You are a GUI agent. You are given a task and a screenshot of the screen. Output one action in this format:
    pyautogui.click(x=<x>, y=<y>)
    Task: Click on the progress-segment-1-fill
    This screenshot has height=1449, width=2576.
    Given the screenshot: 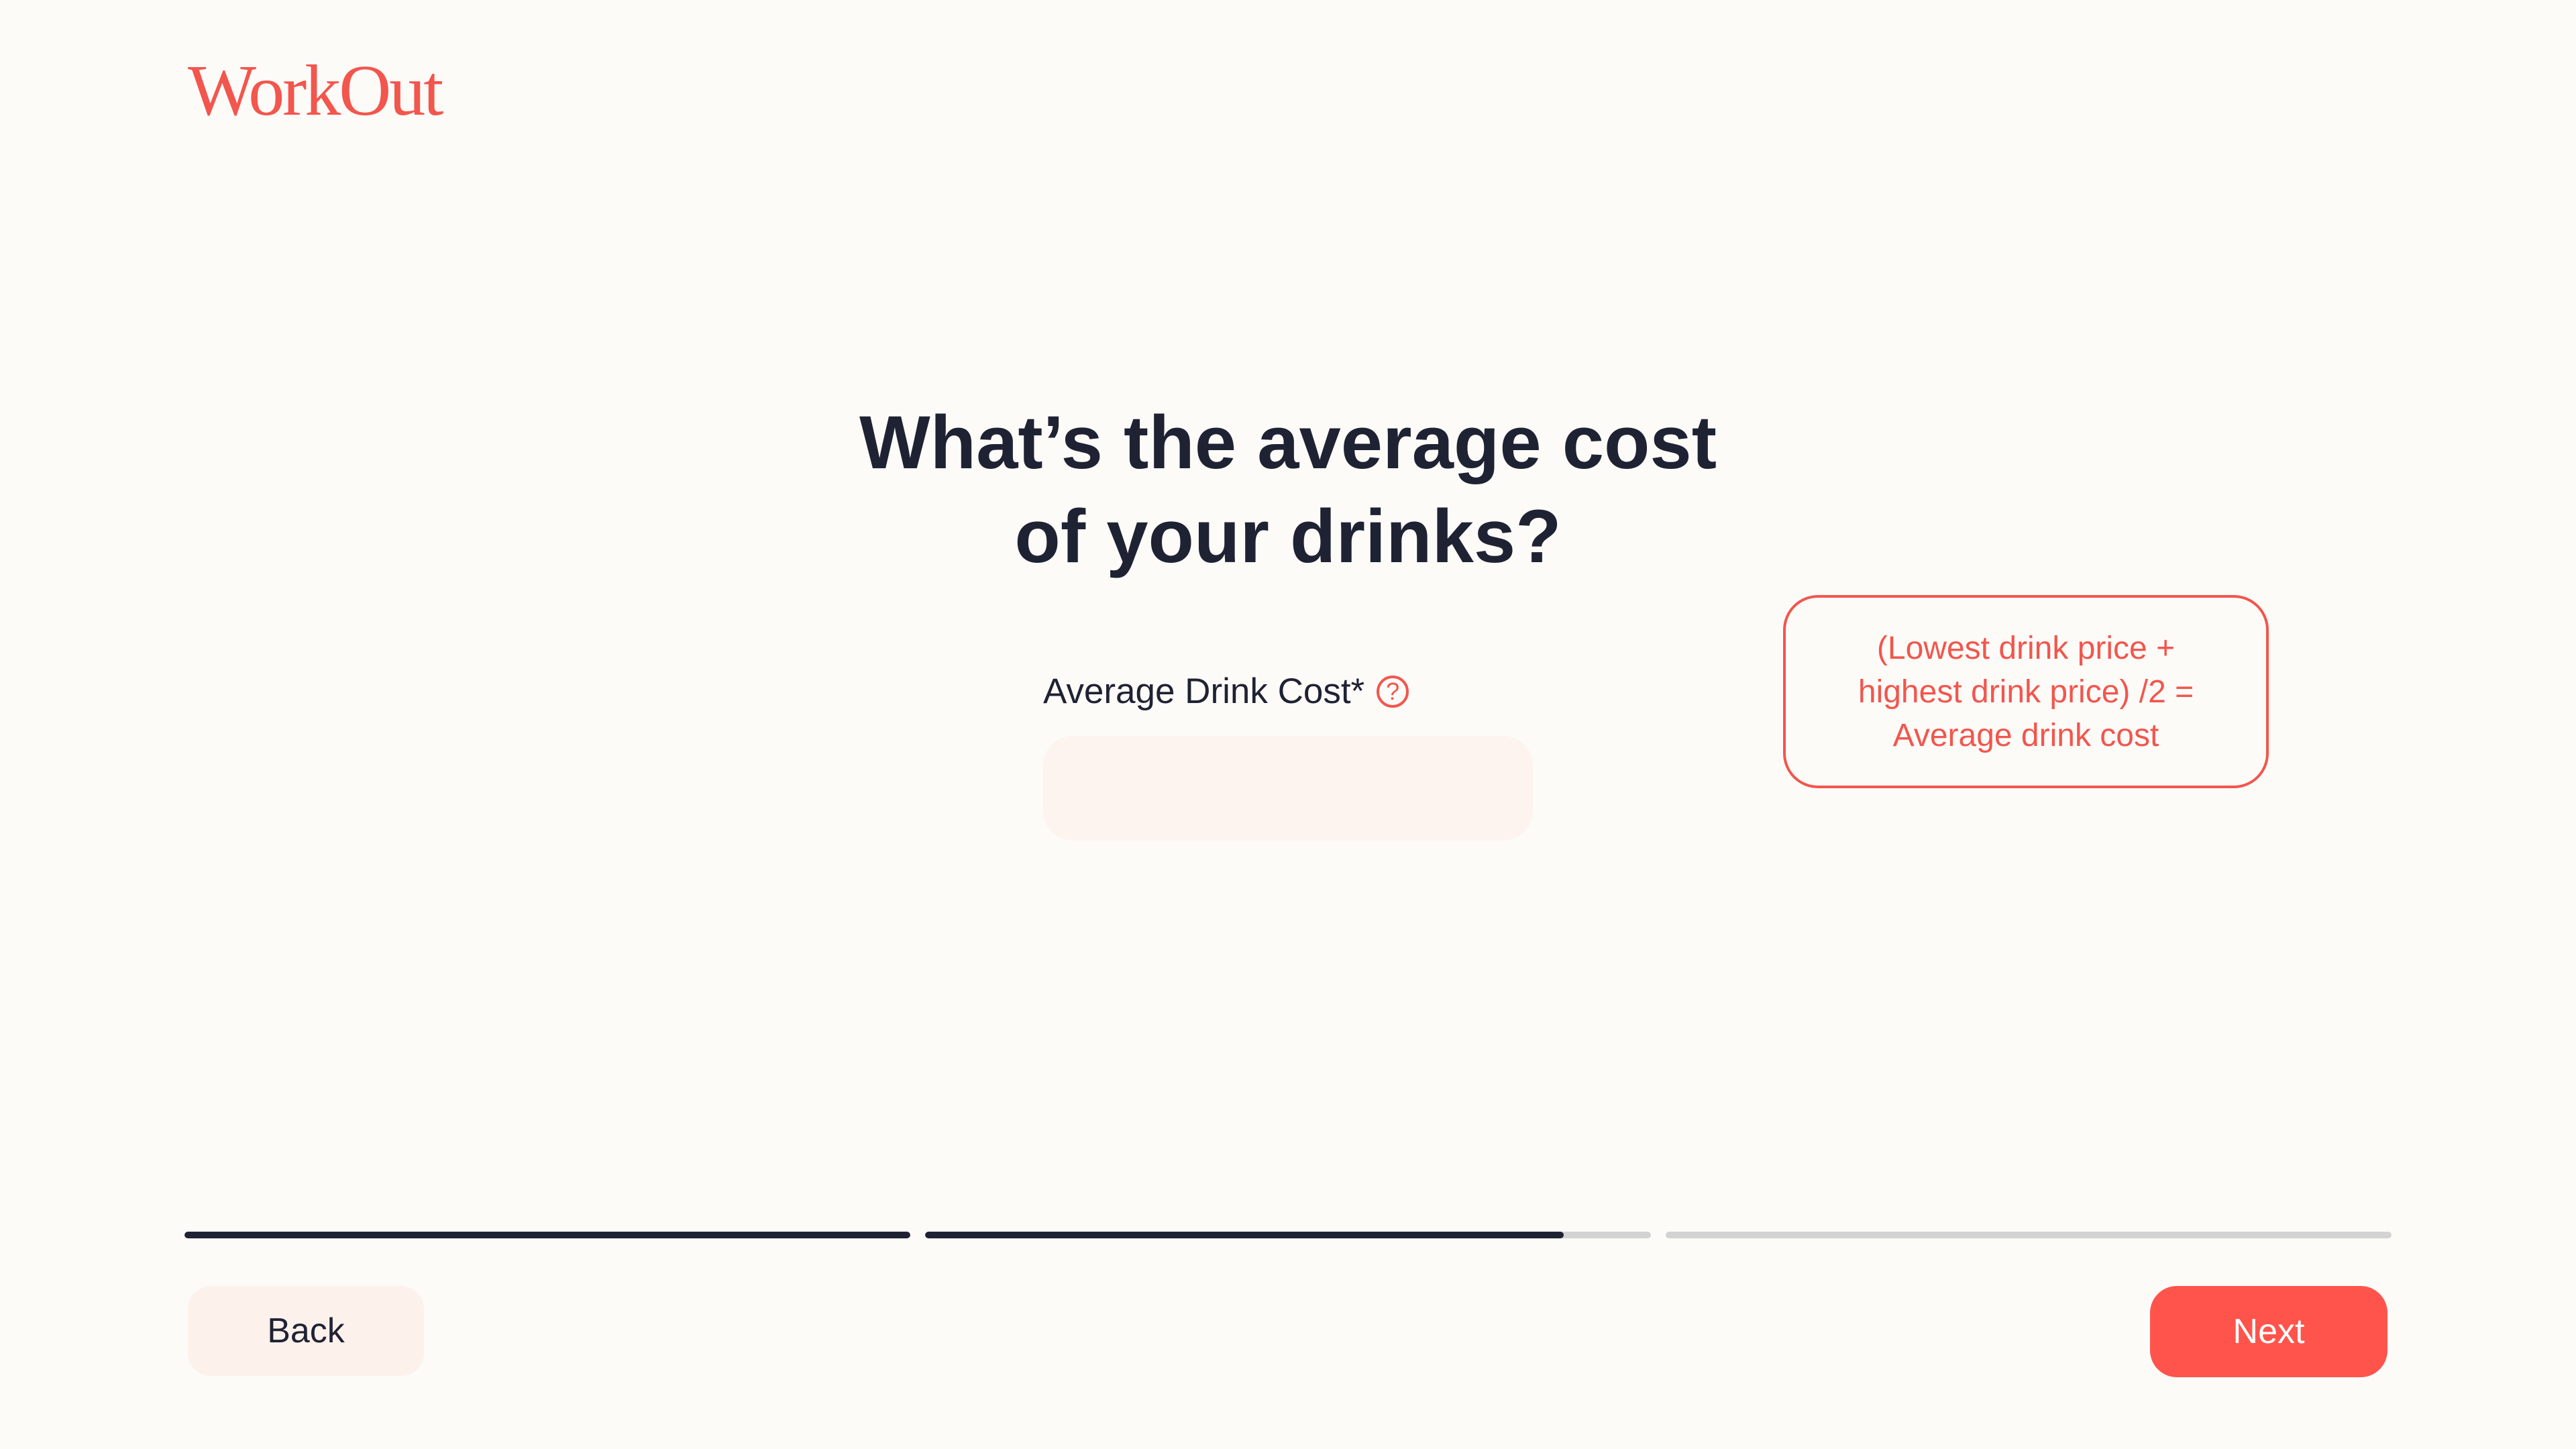 What is the action you would take?
    pyautogui.click(x=547, y=1235)
    